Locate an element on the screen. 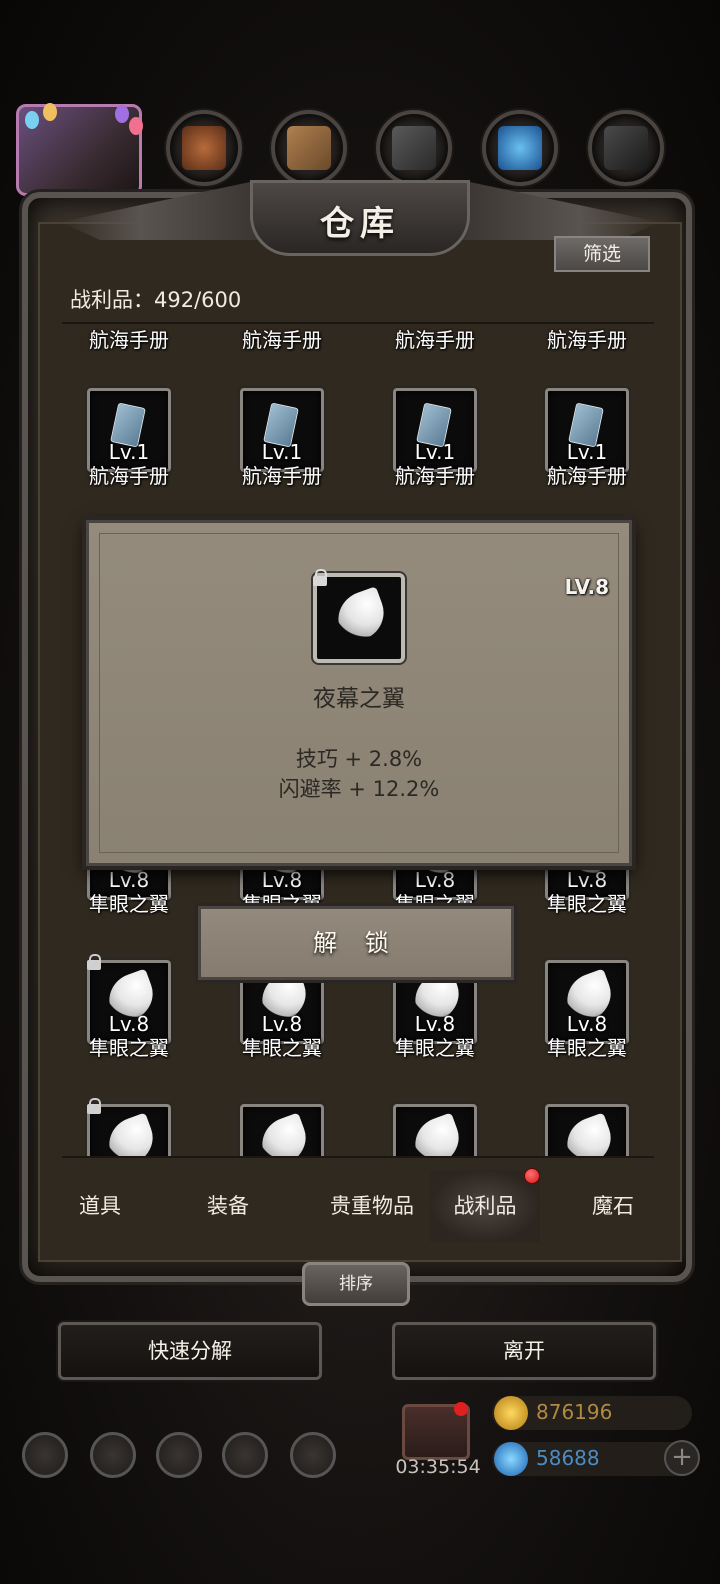  gold-amount: 876196 is located at coordinates (574, 1412).